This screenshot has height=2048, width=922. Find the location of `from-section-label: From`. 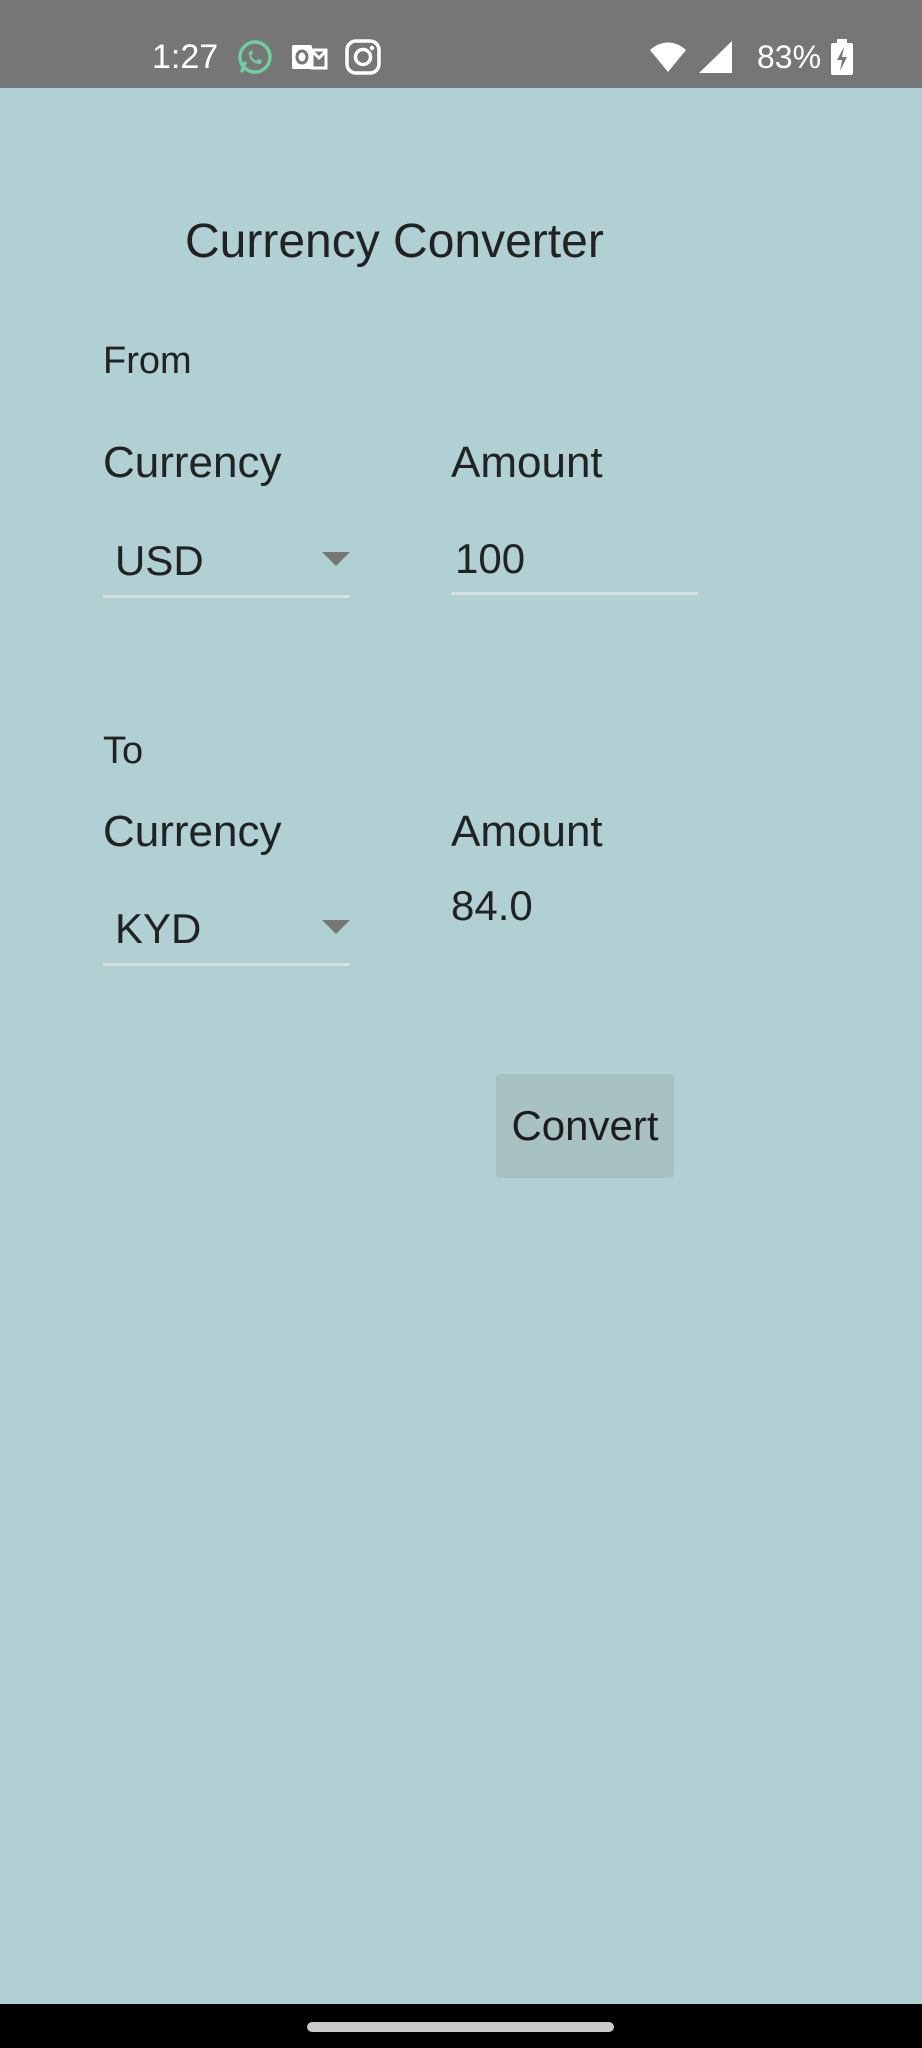

from-section-label: From is located at coordinates (147, 361).